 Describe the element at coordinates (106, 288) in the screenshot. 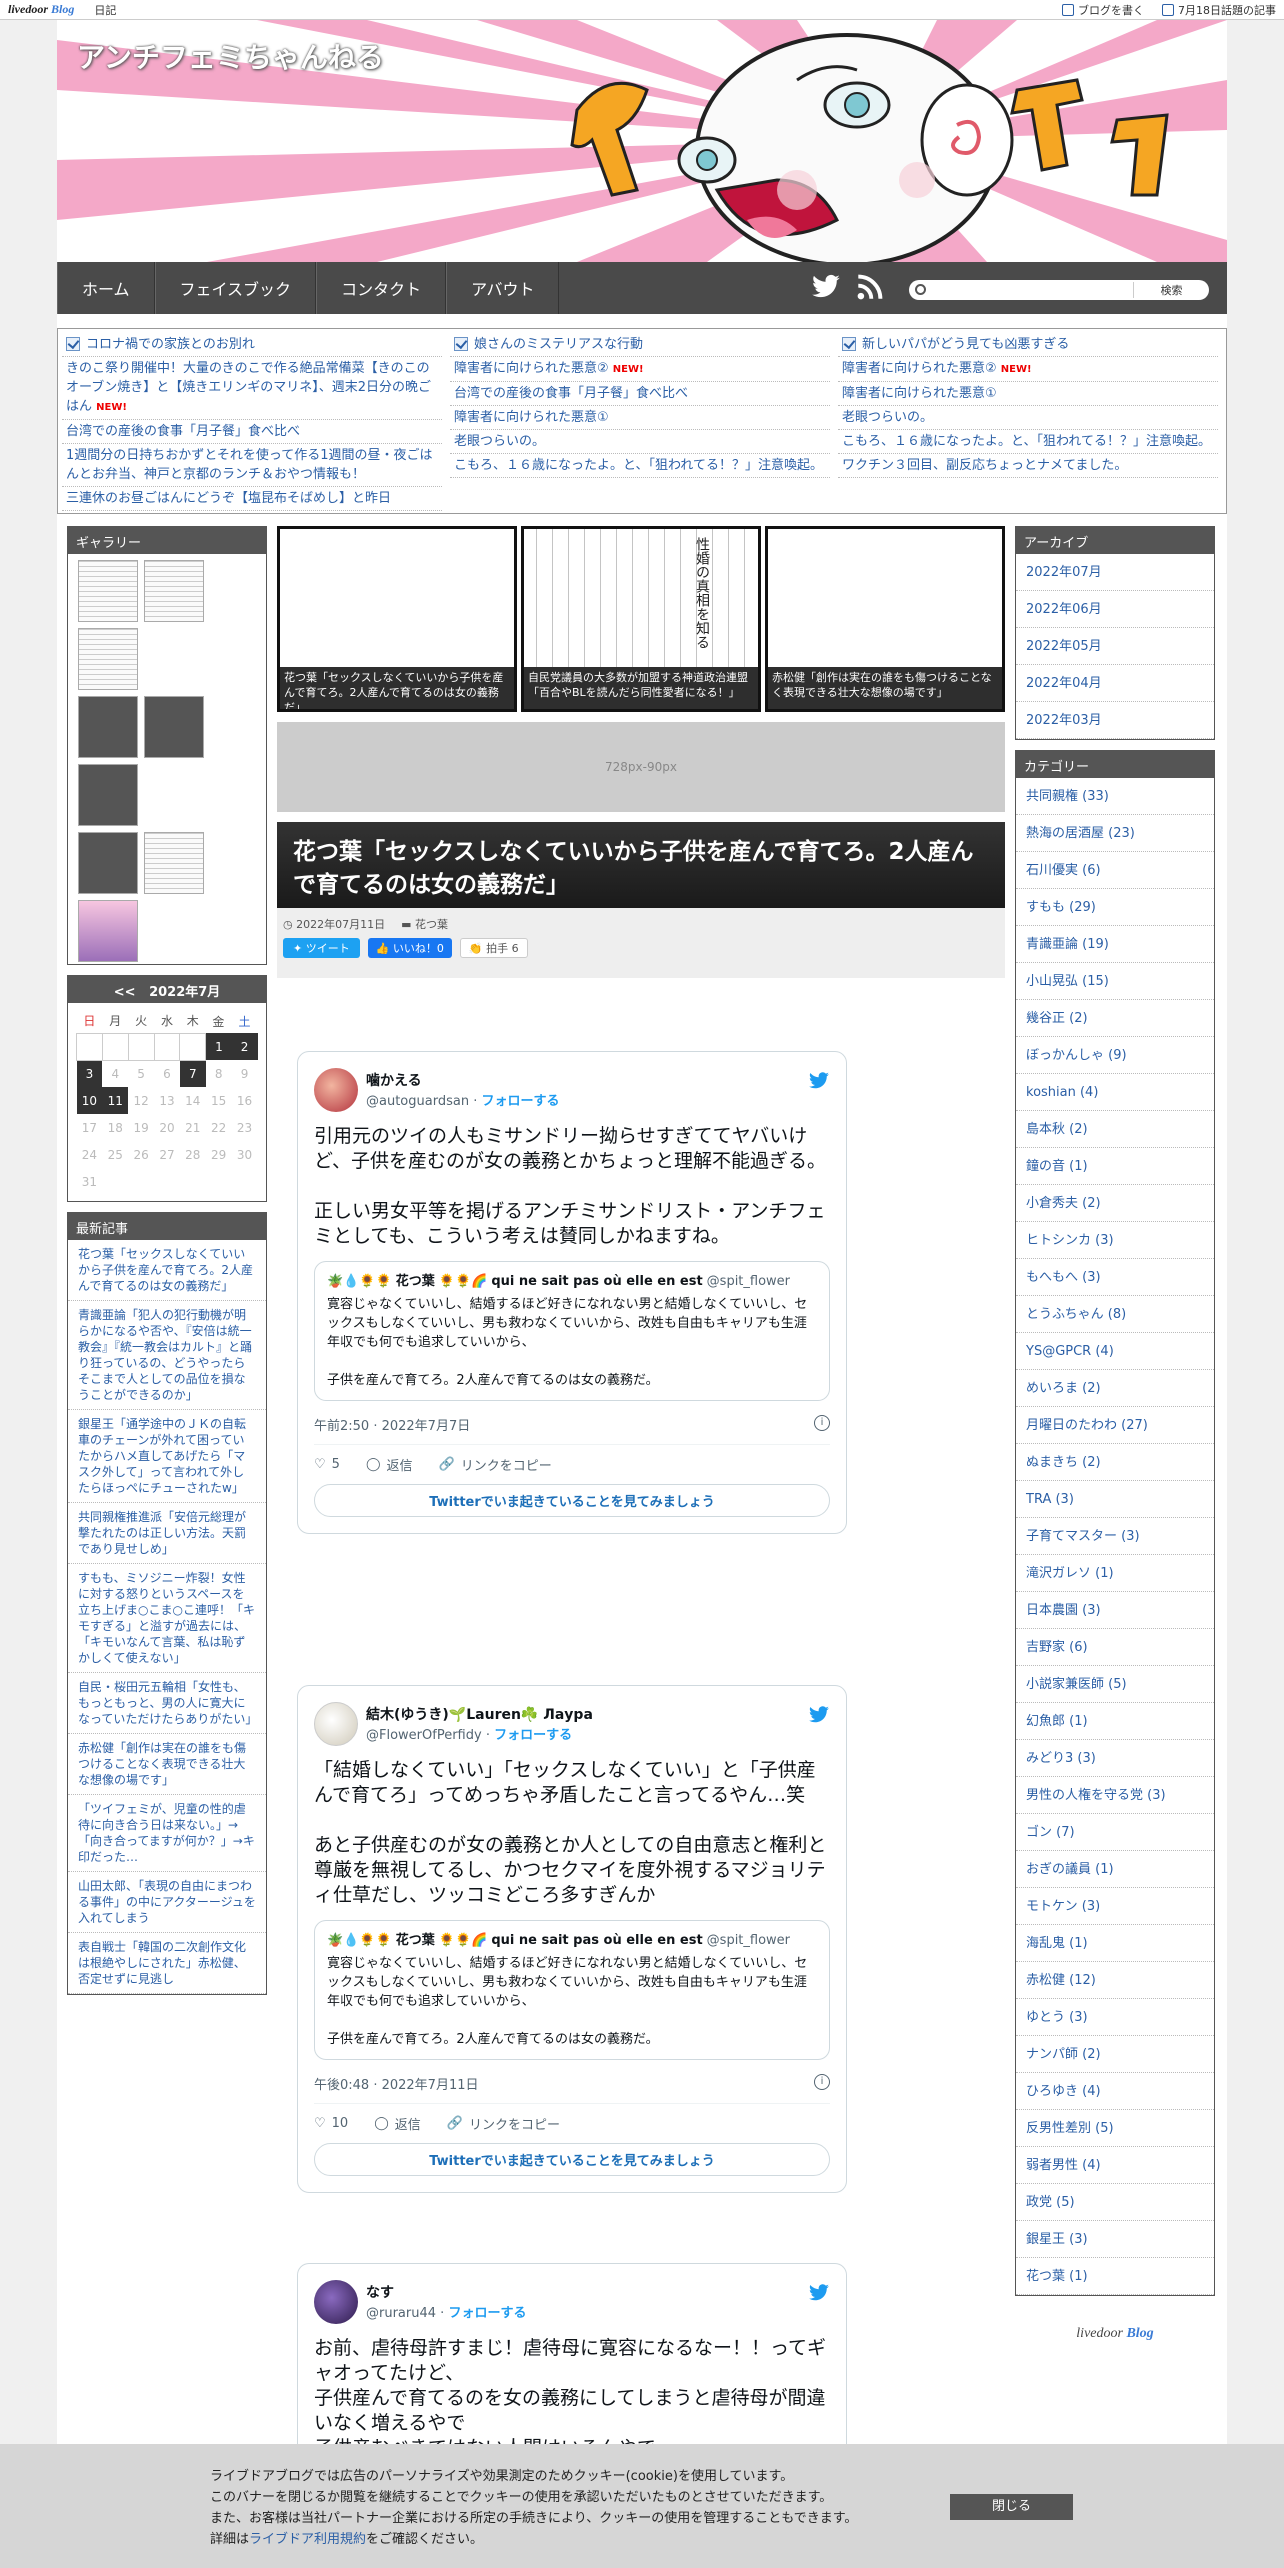

I see `nav-home: ホーム` at that location.